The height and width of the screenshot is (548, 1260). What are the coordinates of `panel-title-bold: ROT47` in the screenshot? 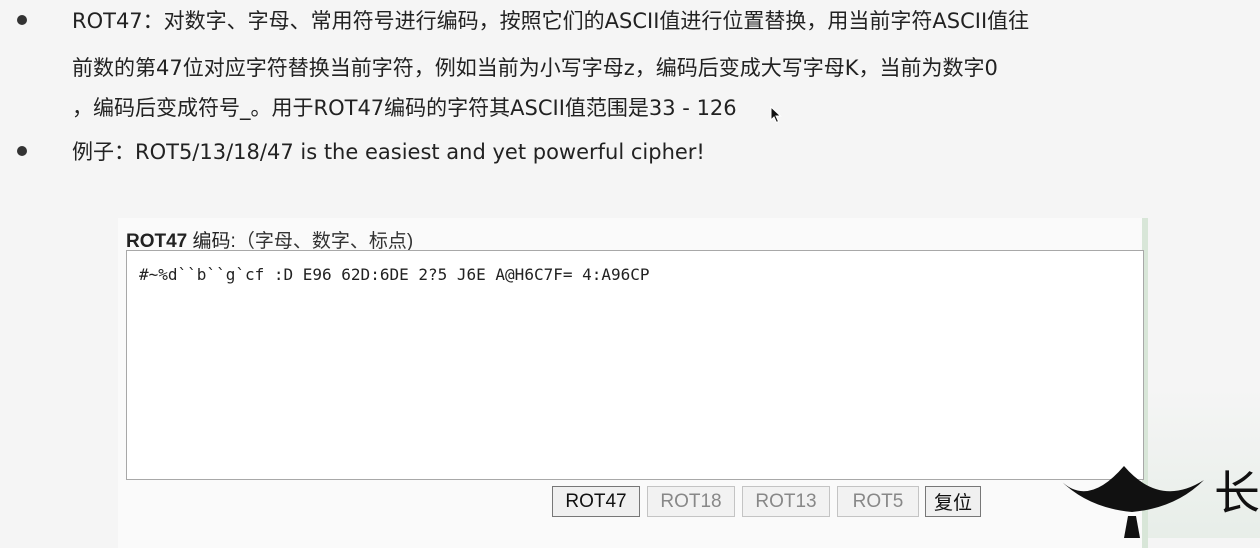 It's located at (157, 241).